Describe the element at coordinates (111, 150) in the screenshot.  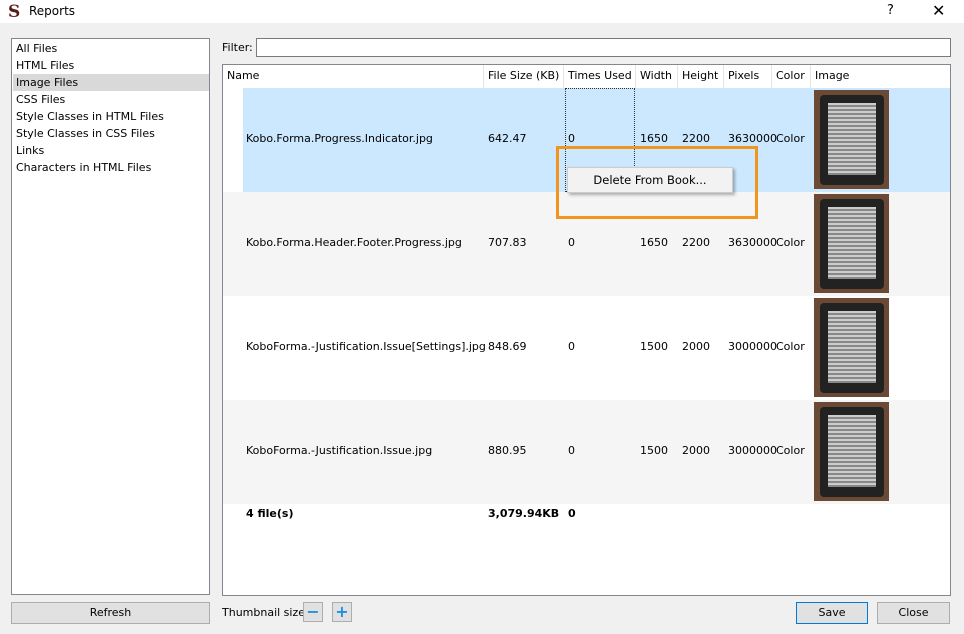
I see `sidebar-item: Links` at that location.